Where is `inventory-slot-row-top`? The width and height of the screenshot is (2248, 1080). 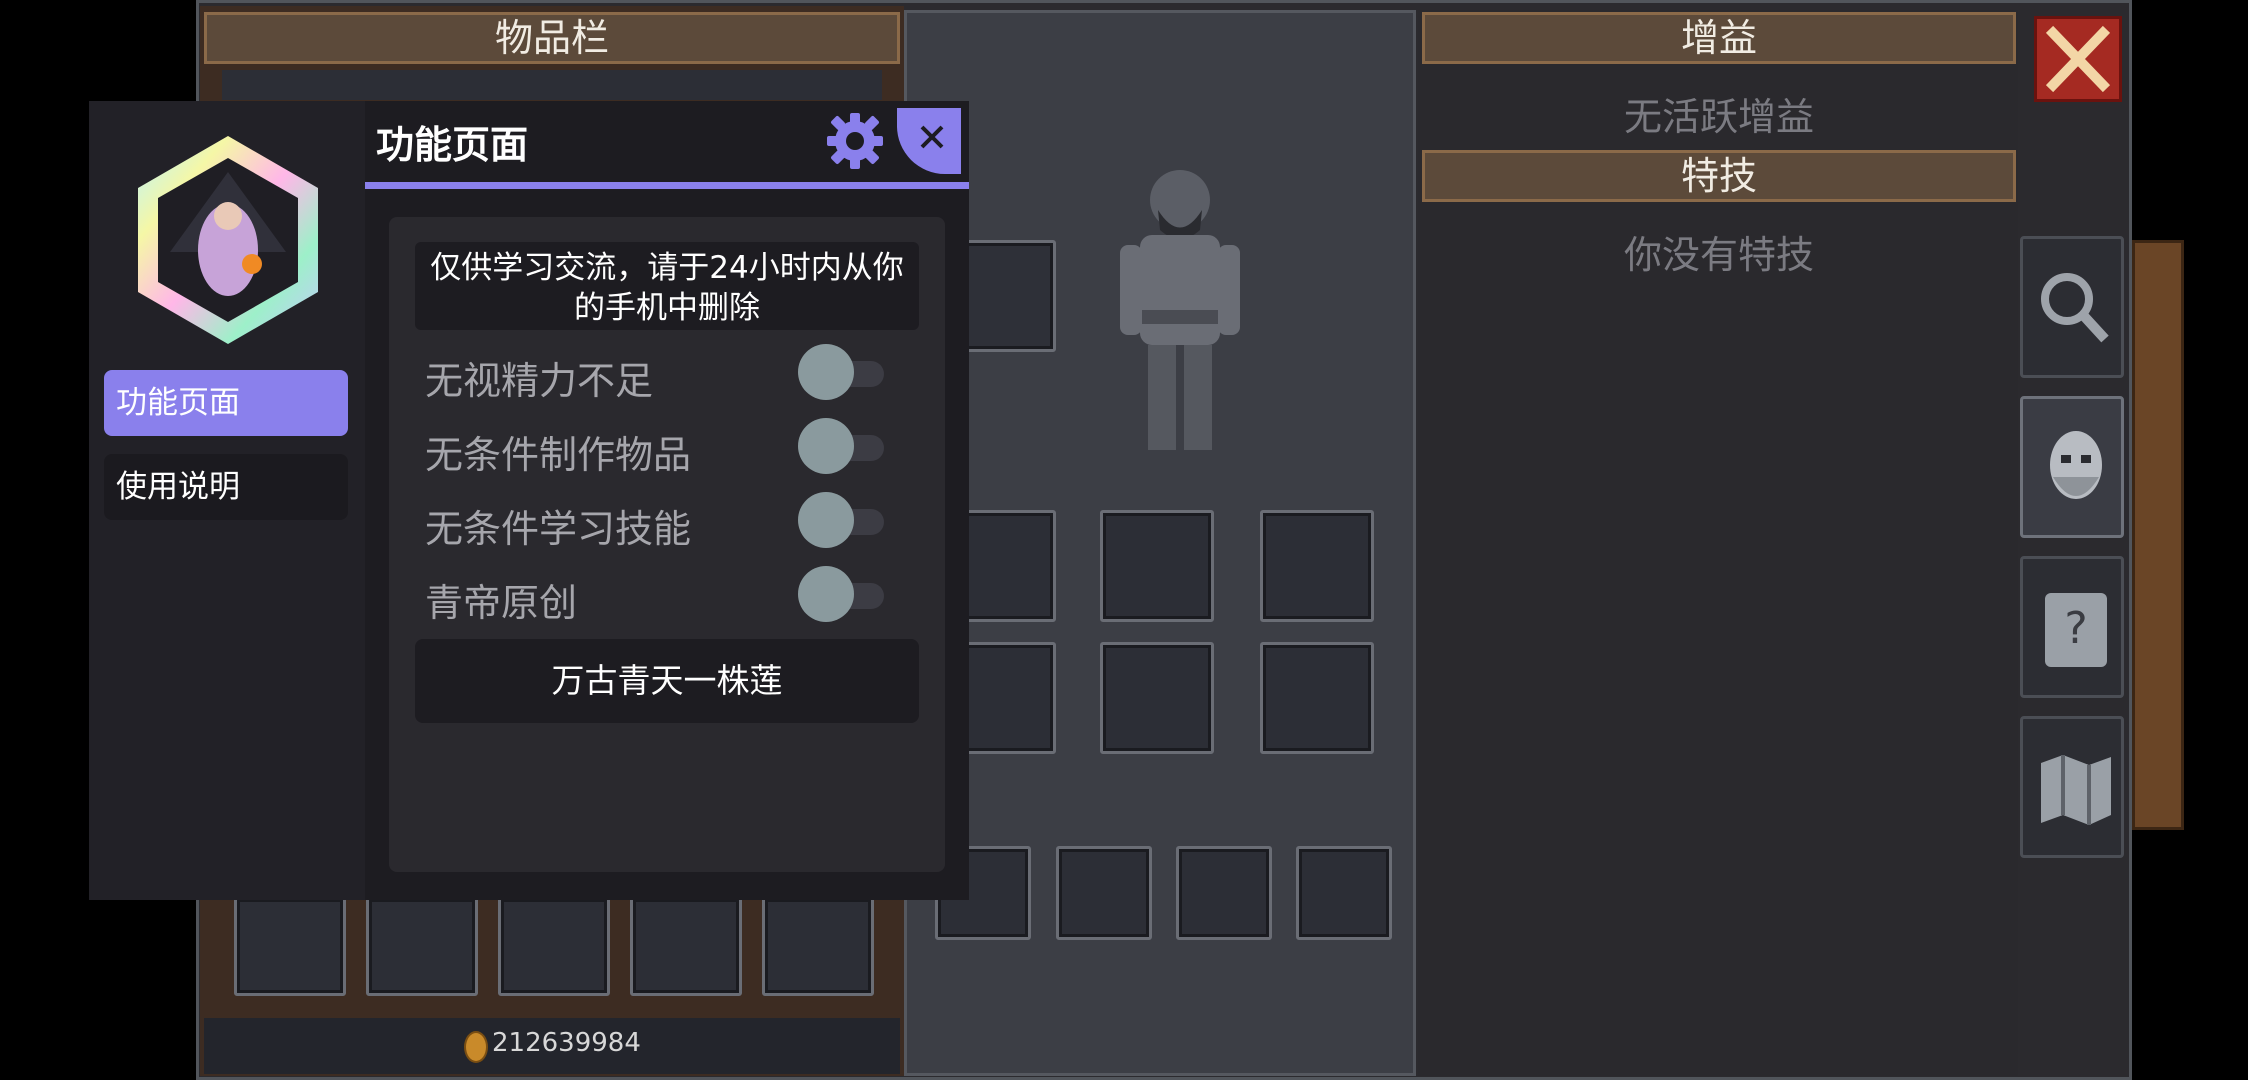
inventory-slot-row-top is located at coordinates (552, 85).